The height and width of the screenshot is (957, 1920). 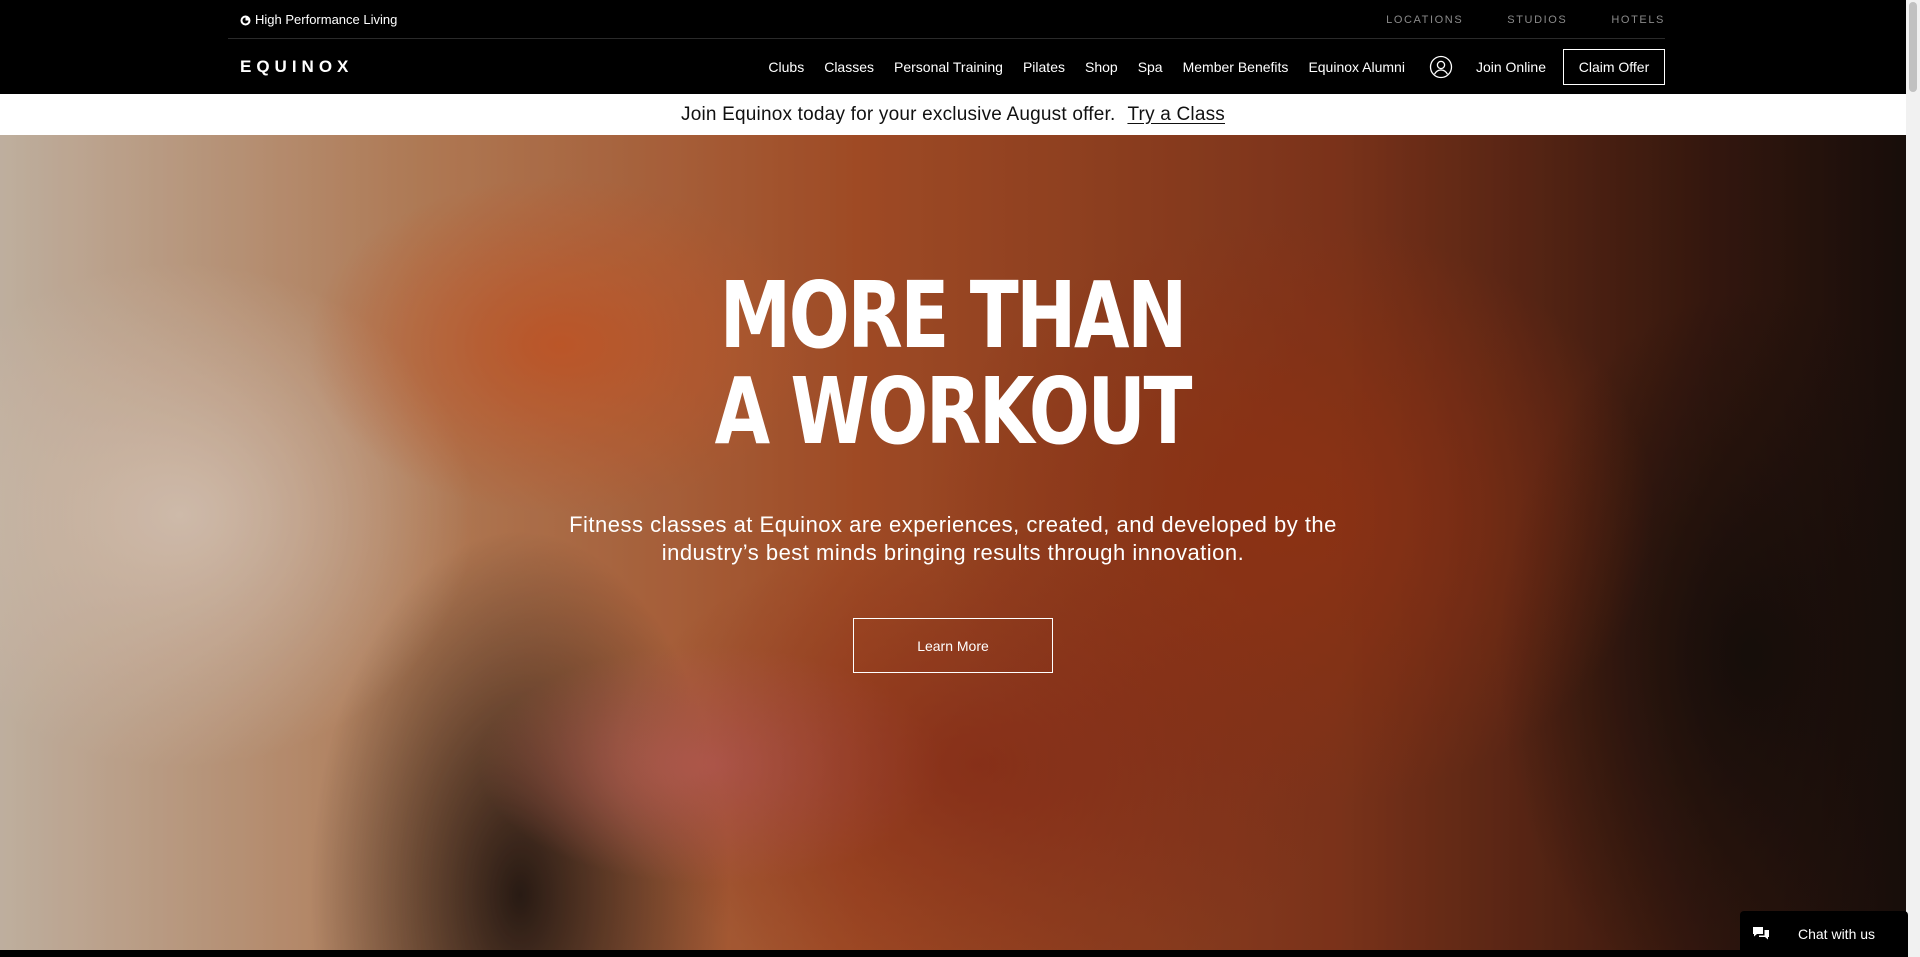 I want to click on hotels-link: HOTELS, so click(x=1638, y=20).